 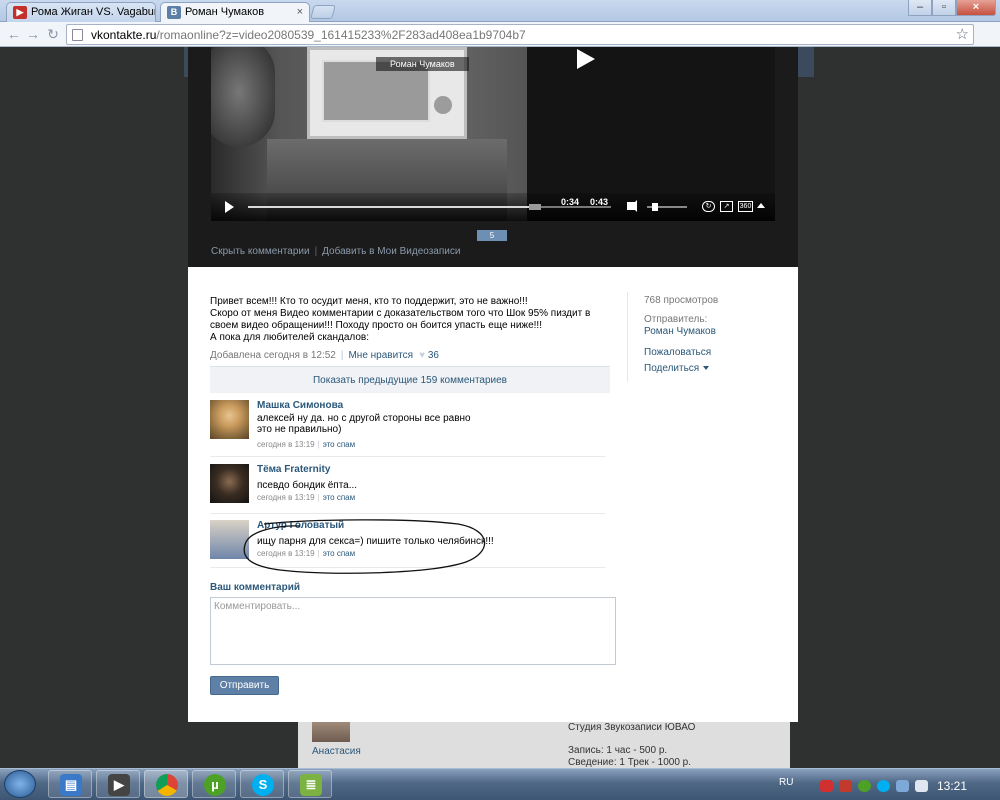 I want to click on maximize-button: ▫, so click(x=944, y=8).